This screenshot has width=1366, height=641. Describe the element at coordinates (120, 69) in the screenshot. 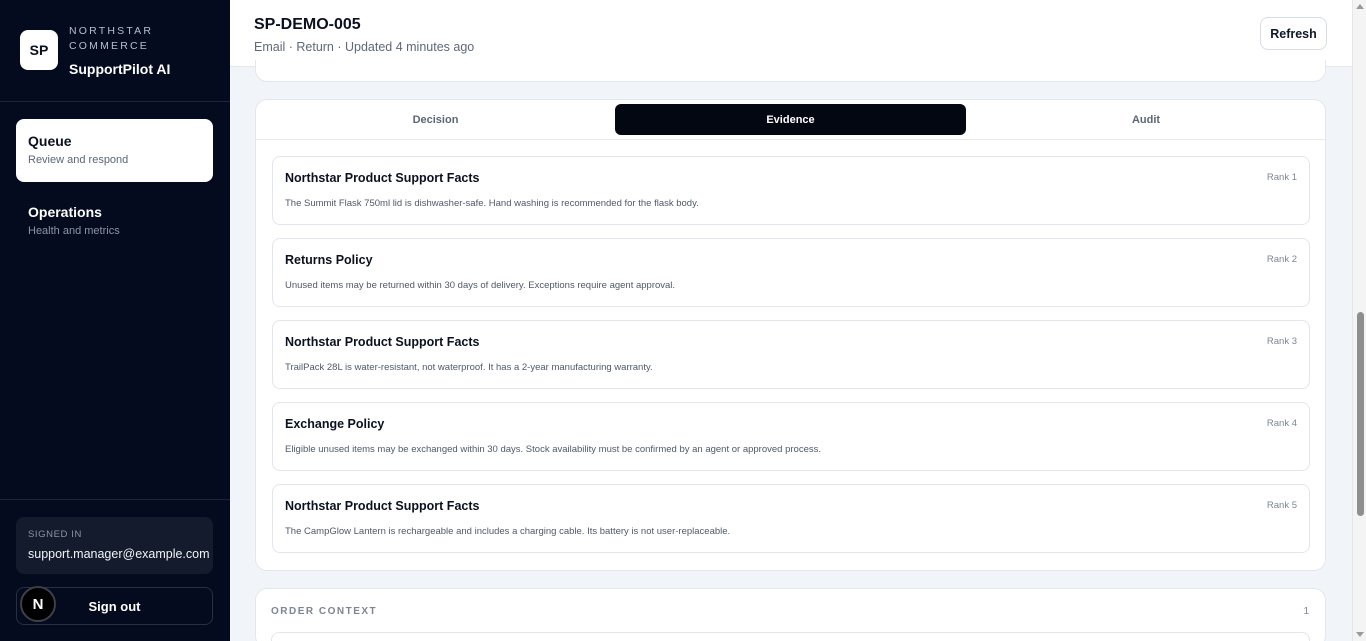

I see `app-name: SupportPilot AI` at that location.